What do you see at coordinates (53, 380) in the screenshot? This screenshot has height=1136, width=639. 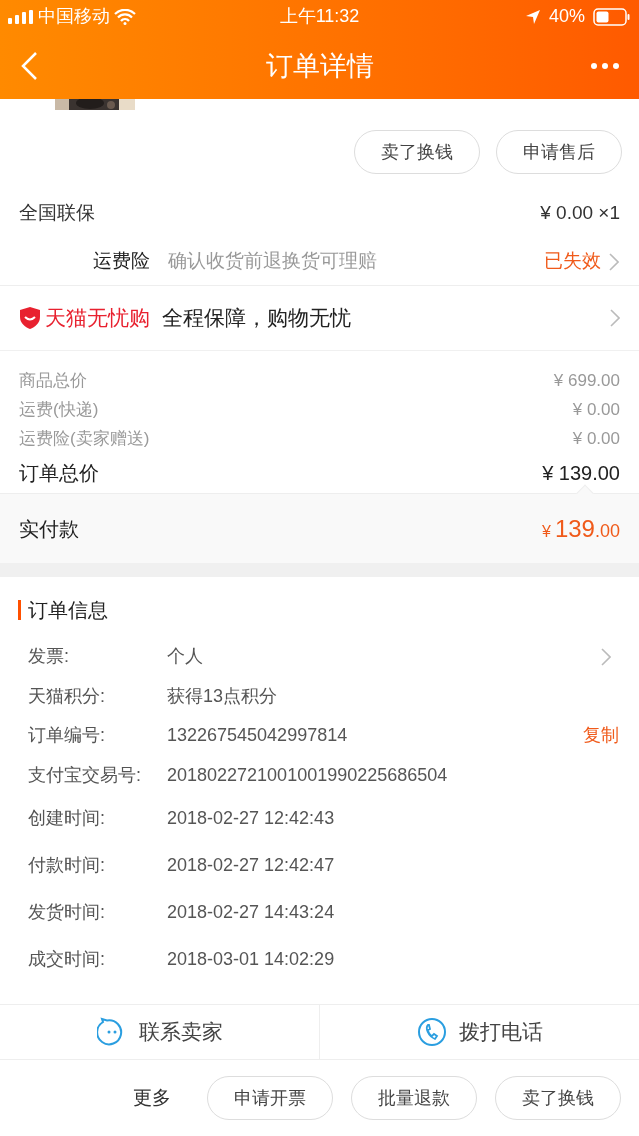 I see `price-label: 商品总价` at bounding box center [53, 380].